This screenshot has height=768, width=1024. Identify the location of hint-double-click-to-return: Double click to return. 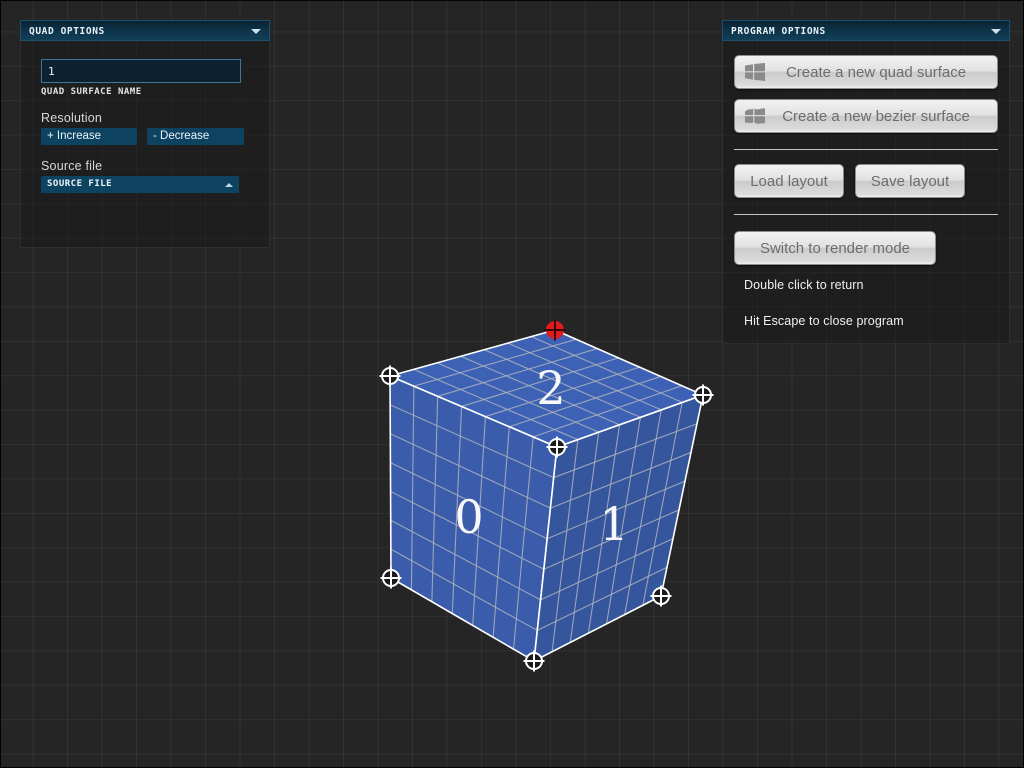
(804, 285).